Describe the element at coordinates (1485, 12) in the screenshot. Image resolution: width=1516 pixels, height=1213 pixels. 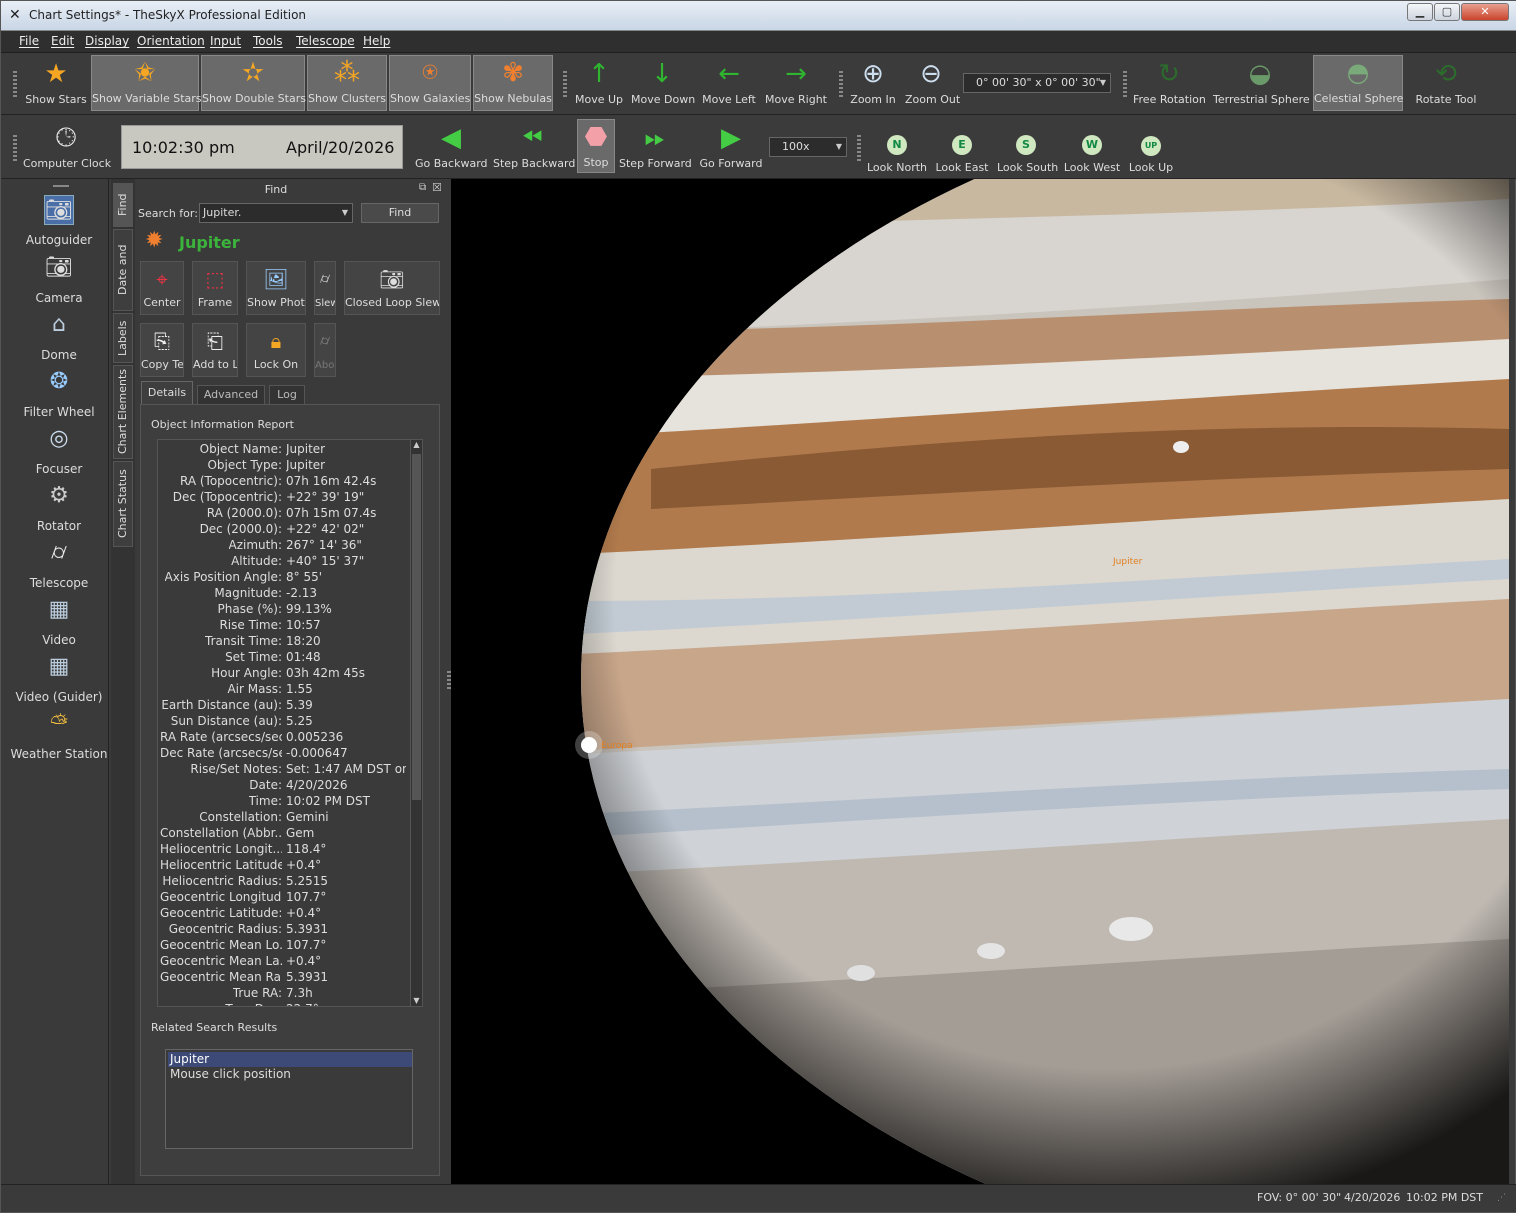
I see `close-button: ✕` at that location.